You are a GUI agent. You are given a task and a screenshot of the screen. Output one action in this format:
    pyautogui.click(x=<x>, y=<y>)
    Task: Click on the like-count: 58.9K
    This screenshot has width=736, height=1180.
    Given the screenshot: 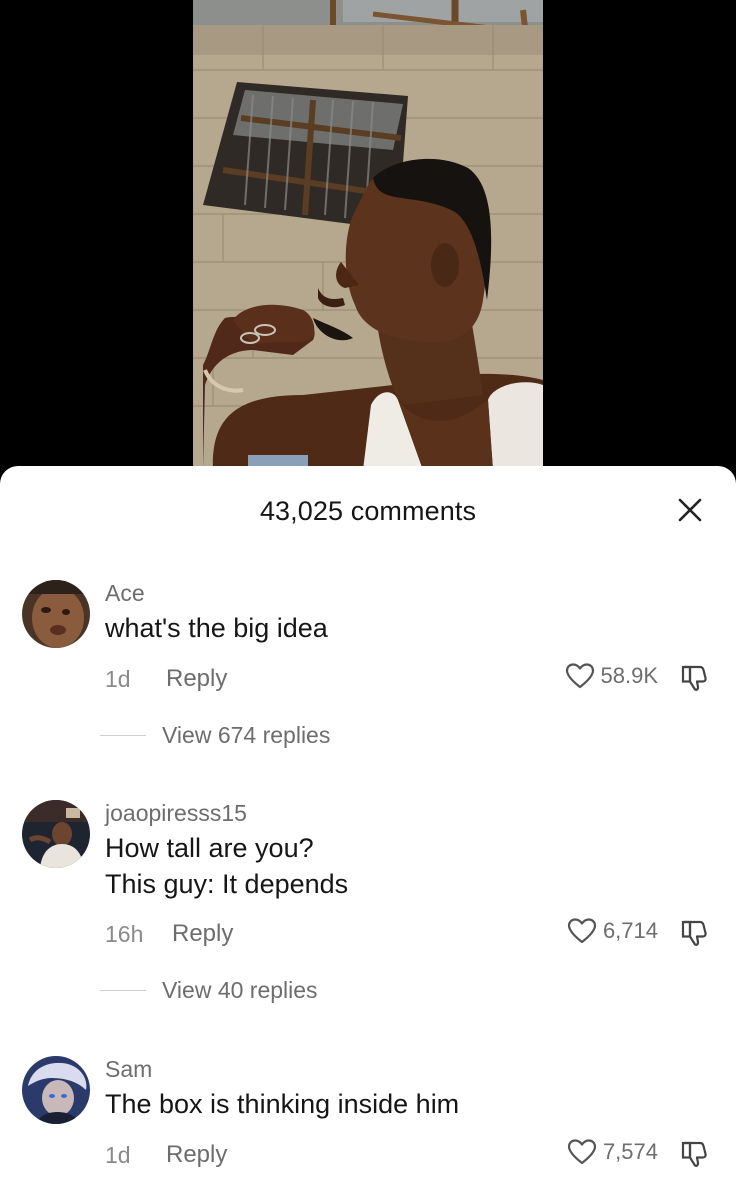 What is the action you would take?
    pyautogui.click(x=629, y=675)
    